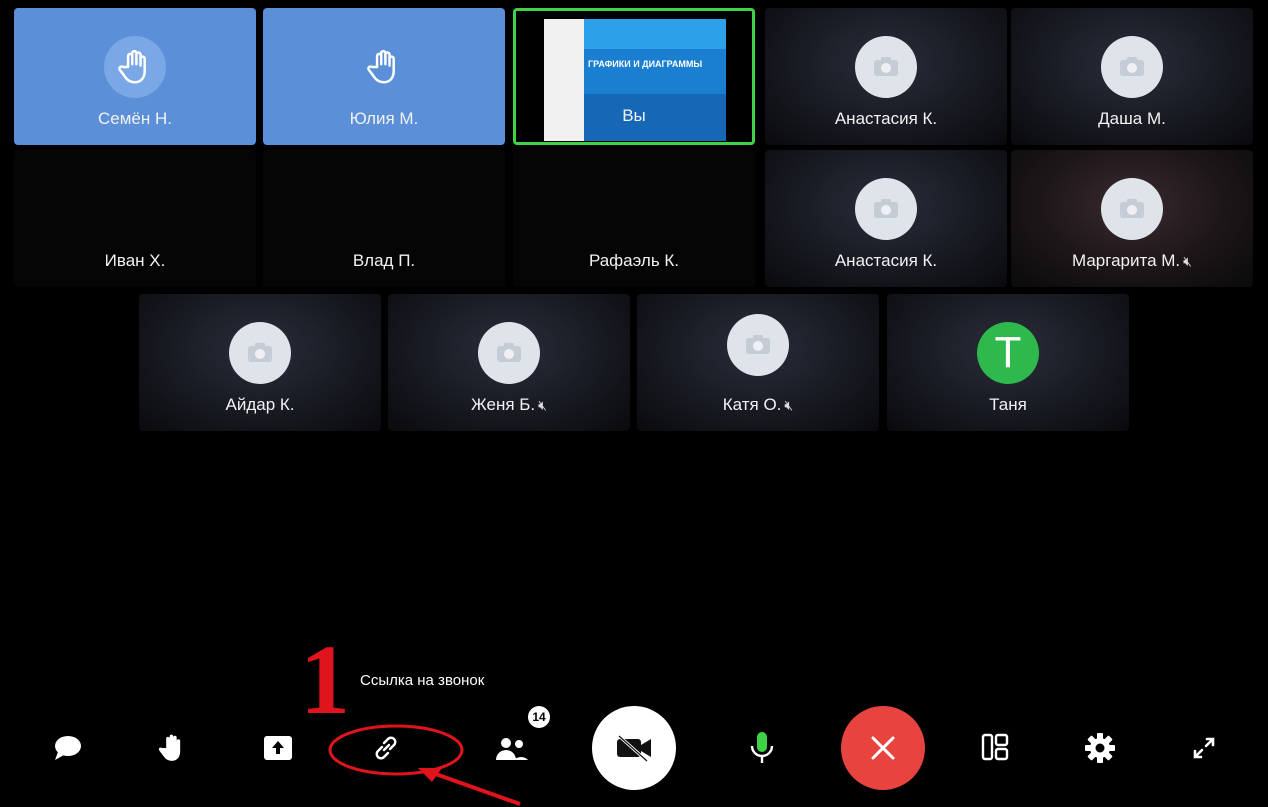  What do you see at coordinates (384, 260) in the screenshot?
I see `participant-name: Влад П.` at bounding box center [384, 260].